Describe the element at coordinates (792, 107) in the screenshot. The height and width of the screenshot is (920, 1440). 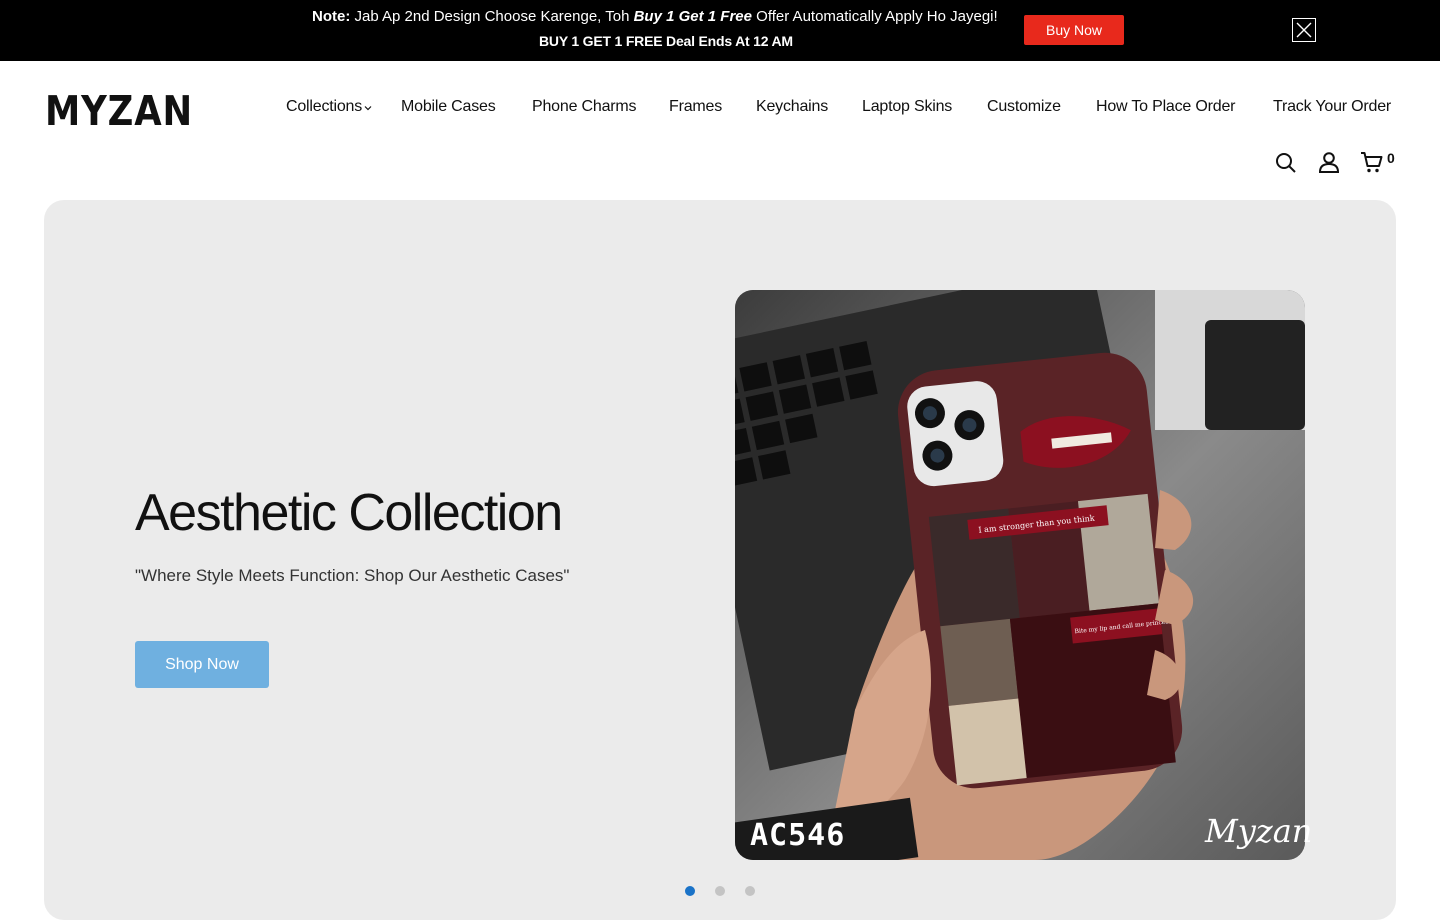
I see `nav-keychains: Keychains` at that location.